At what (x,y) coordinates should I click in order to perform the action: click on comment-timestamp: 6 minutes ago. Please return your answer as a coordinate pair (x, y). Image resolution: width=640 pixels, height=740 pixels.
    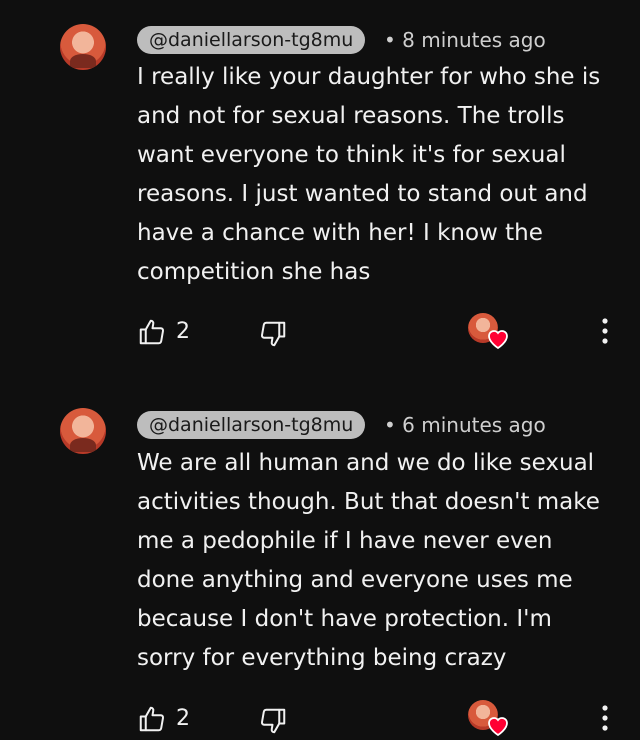
    Looking at the image, I should click on (474, 425).